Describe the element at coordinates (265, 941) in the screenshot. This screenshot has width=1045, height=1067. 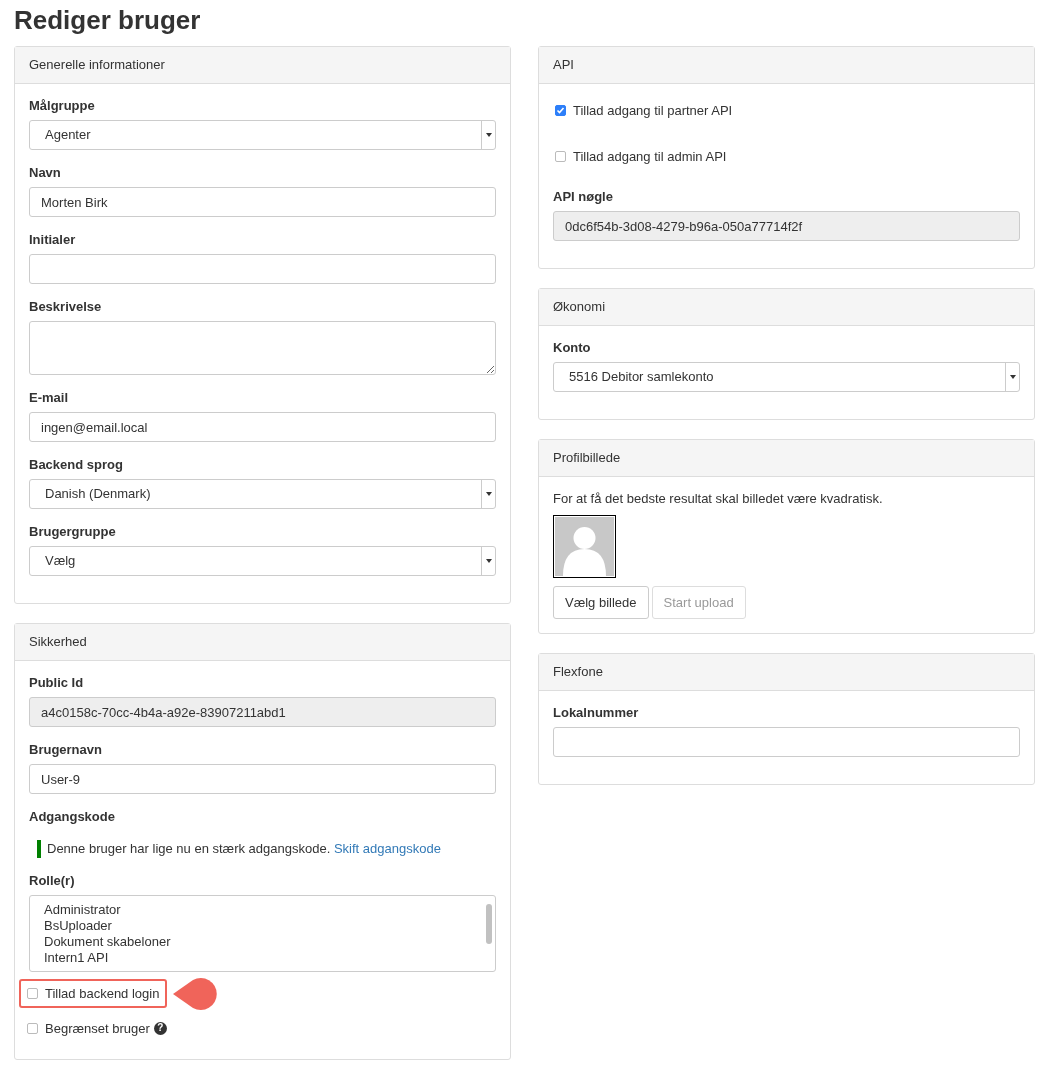
I see `list-option: Dokument skabeloner` at that location.